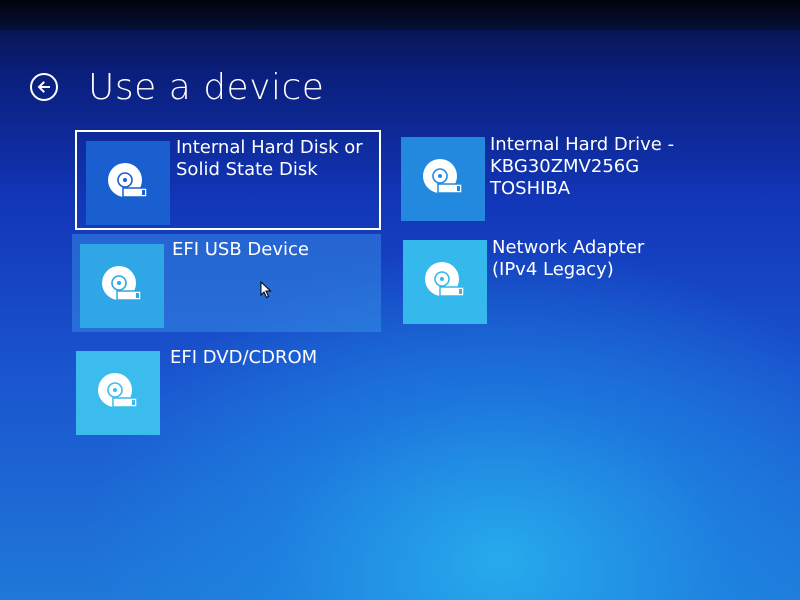 The width and height of the screenshot is (800, 600). I want to click on header: Use a device, so click(177, 87).